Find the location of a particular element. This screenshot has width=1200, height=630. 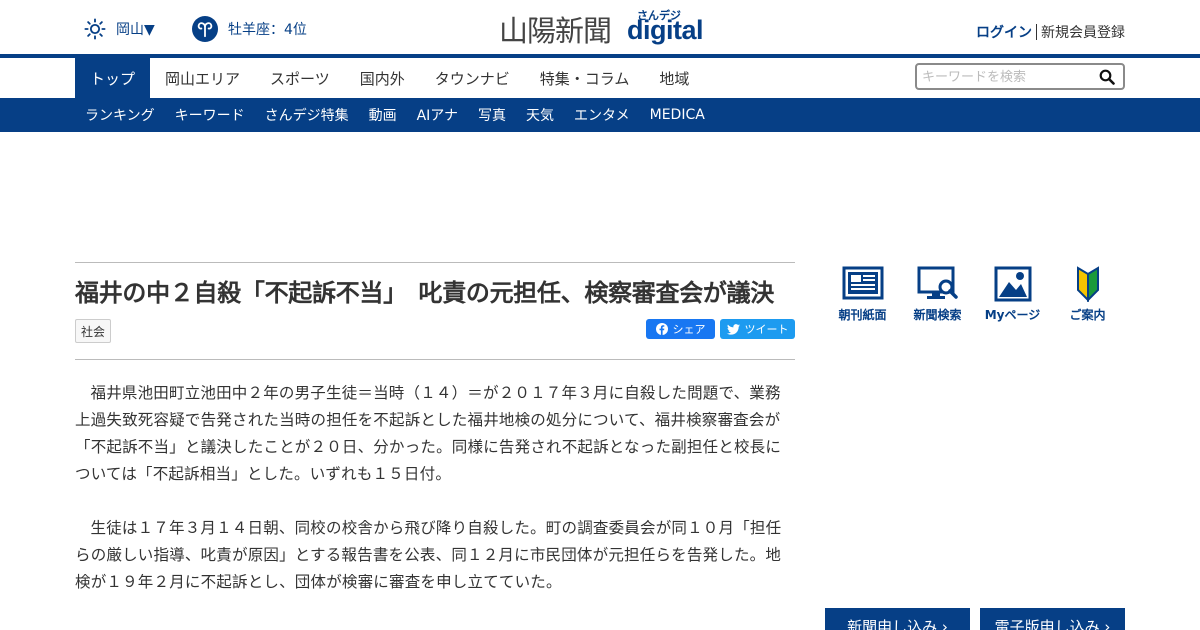

category-tag: 社会 is located at coordinates (93, 331).